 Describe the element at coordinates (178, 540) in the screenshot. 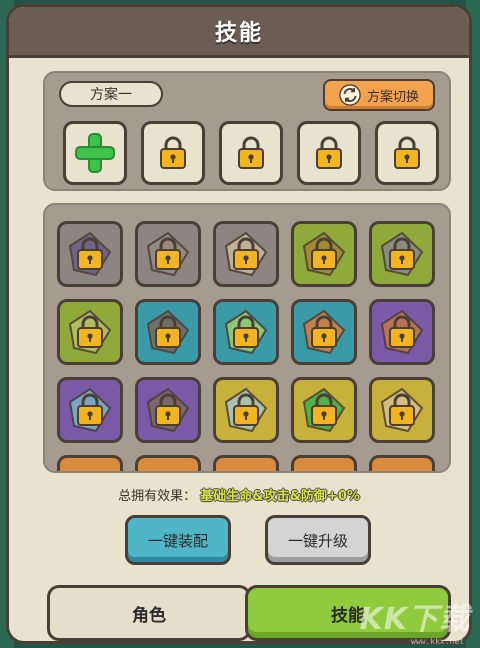

I see `auto-equip-button: 一键装配` at that location.